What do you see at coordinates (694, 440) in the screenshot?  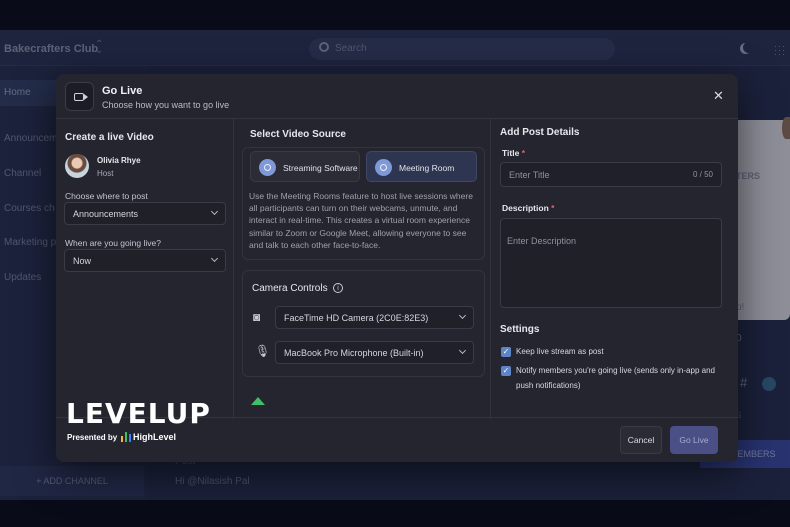 I see `go-live-button: Go Live` at bounding box center [694, 440].